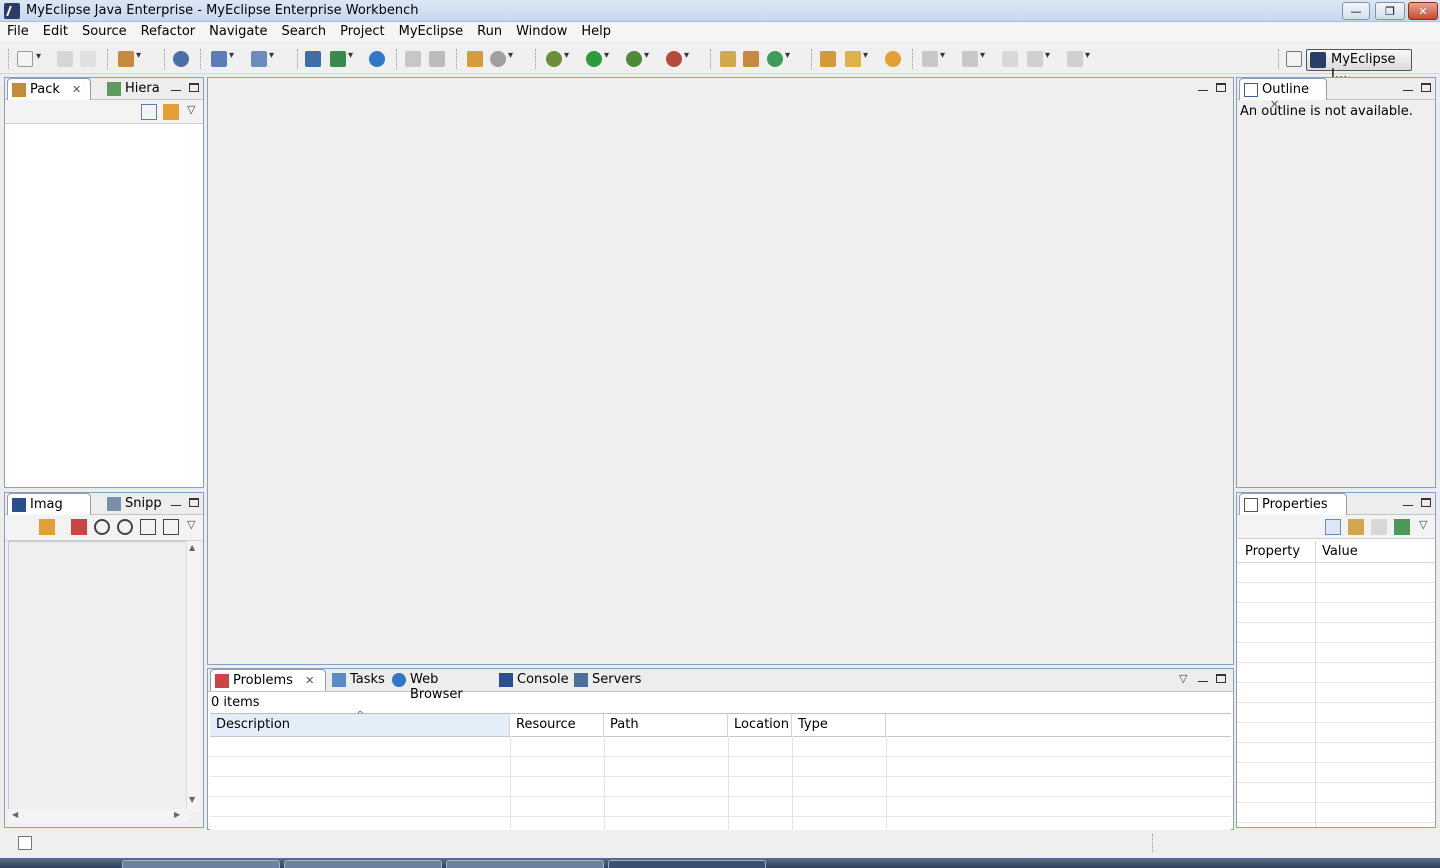 This screenshot has width=1440, height=868. What do you see at coordinates (192, 799) in the screenshot?
I see `scroll-down-icon: ▼` at bounding box center [192, 799].